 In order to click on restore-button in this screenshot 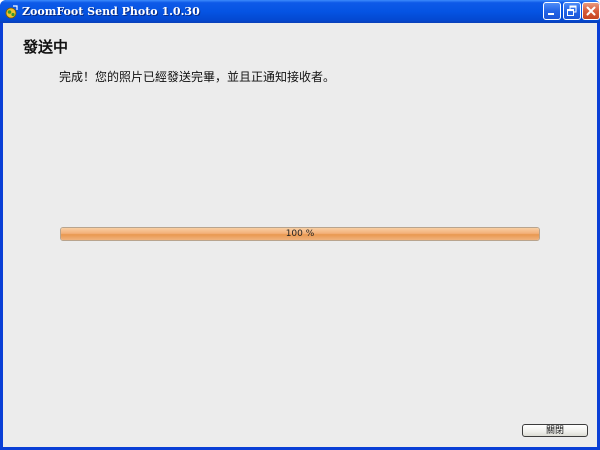, I will do `click(572, 11)`.